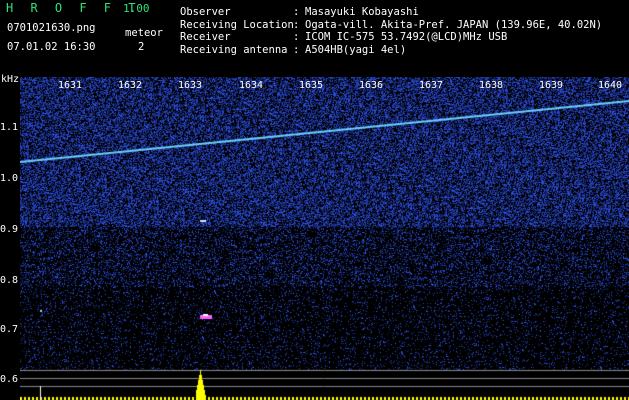  Describe the element at coordinates (237, 24) in the screenshot. I see `info-key: Receiving Location` at that location.